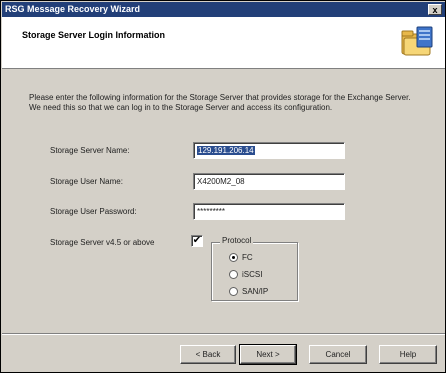 This screenshot has height=373, width=446. Describe the element at coordinates (223, 9) in the screenshot. I see `title-bar: RSG Message Recovery Wizard x` at that location.